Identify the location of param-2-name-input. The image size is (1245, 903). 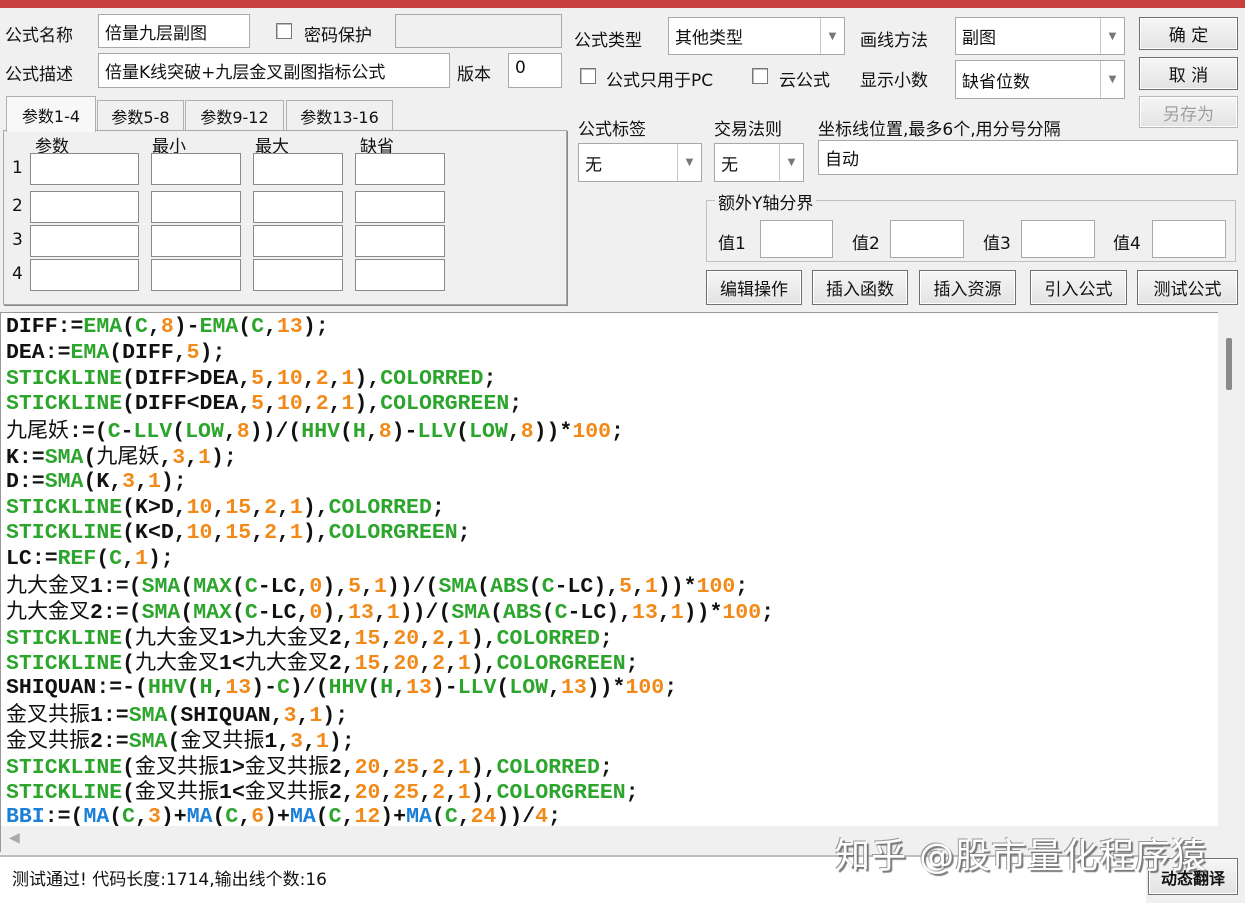
(84, 207).